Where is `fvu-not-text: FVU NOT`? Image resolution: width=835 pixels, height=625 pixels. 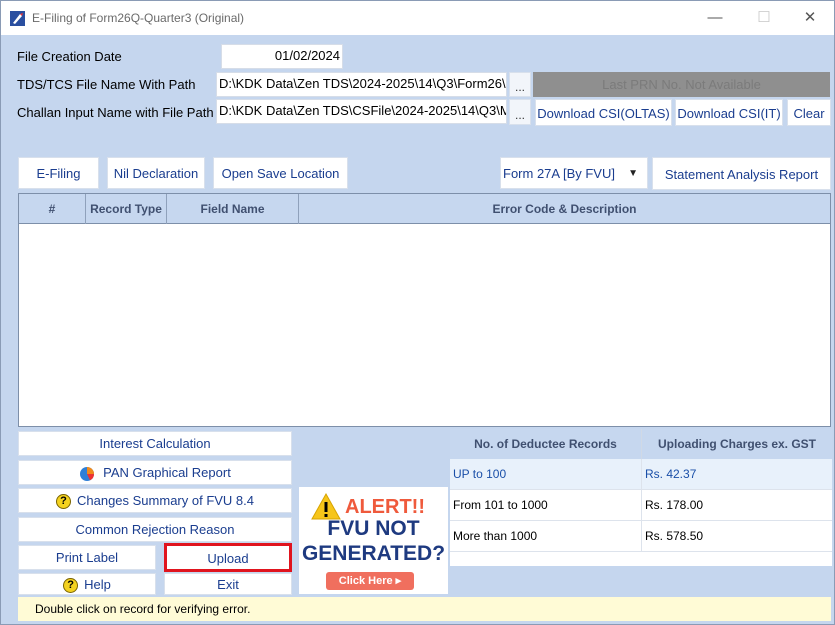
fvu-not-text: FVU NOT is located at coordinates (373, 528).